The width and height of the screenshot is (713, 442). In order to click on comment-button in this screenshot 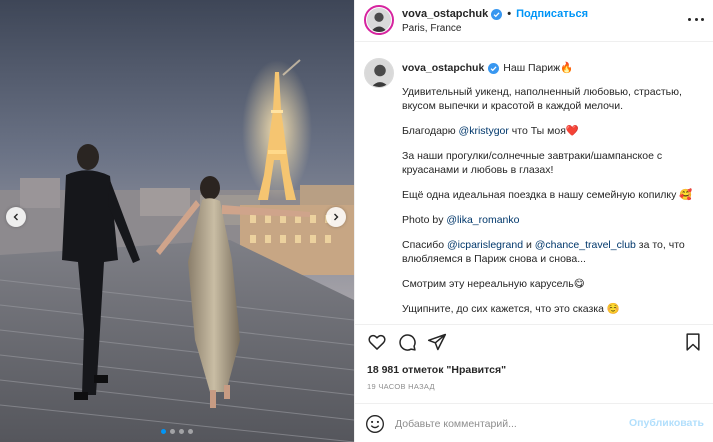, I will do `click(407, 342)`.